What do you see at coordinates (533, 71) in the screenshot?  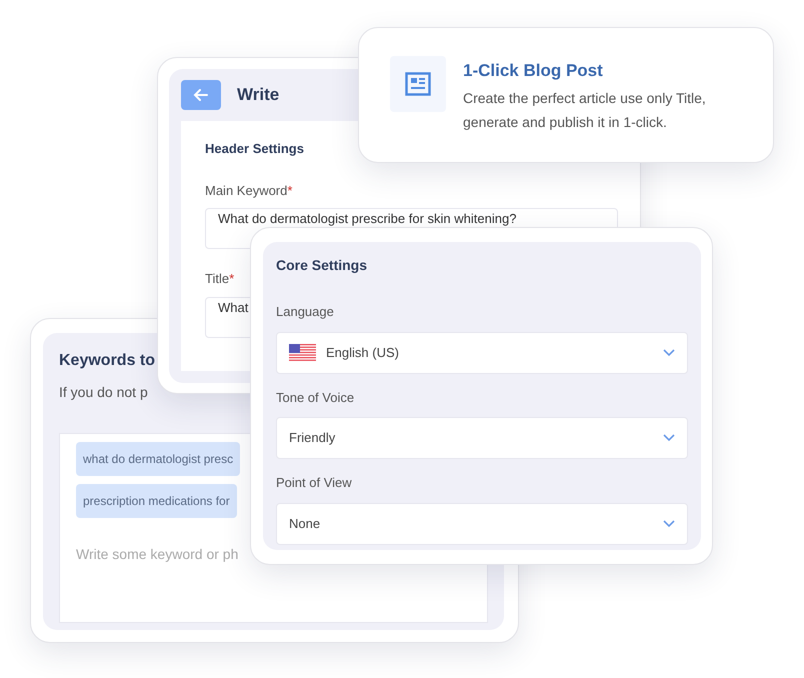 I see `blog-post-title: 1-Click Blog Post` at bounding box center [533, 71].